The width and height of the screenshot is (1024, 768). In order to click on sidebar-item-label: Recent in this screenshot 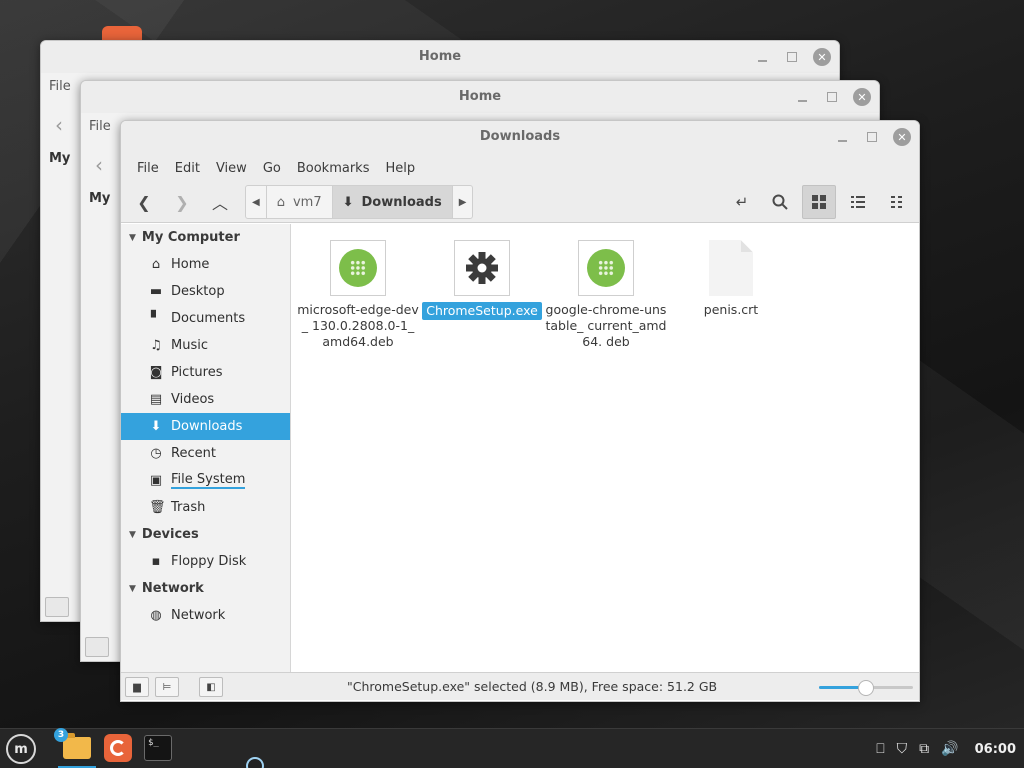, I will do `click(193, 453)`.